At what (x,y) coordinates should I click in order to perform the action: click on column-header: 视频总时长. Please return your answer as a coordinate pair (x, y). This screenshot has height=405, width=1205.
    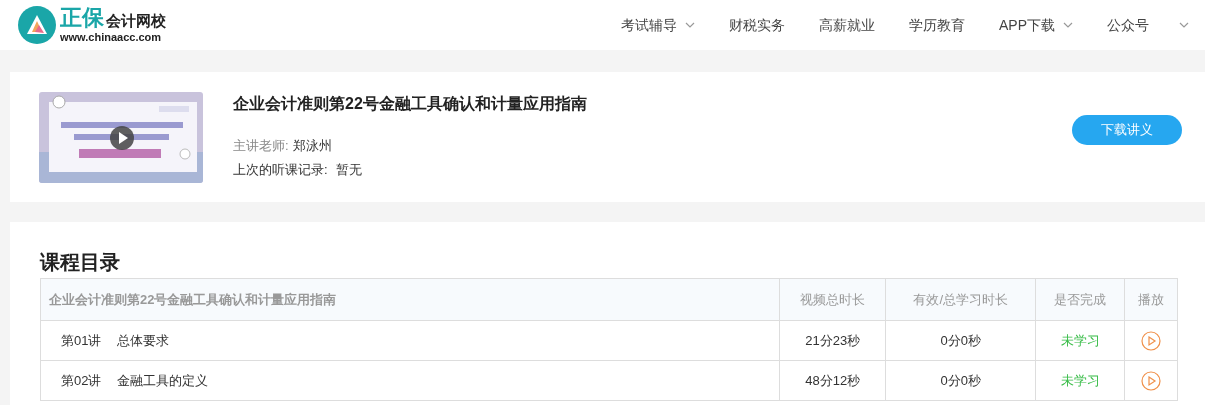
    Looking at the image, I should click on (833, 299).